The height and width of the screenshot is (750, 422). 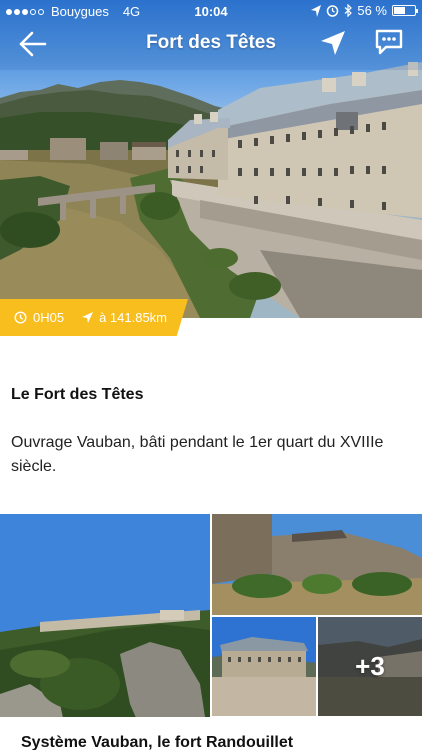 I want to click on more-photos-count: +3, so click(x=370, y=666).